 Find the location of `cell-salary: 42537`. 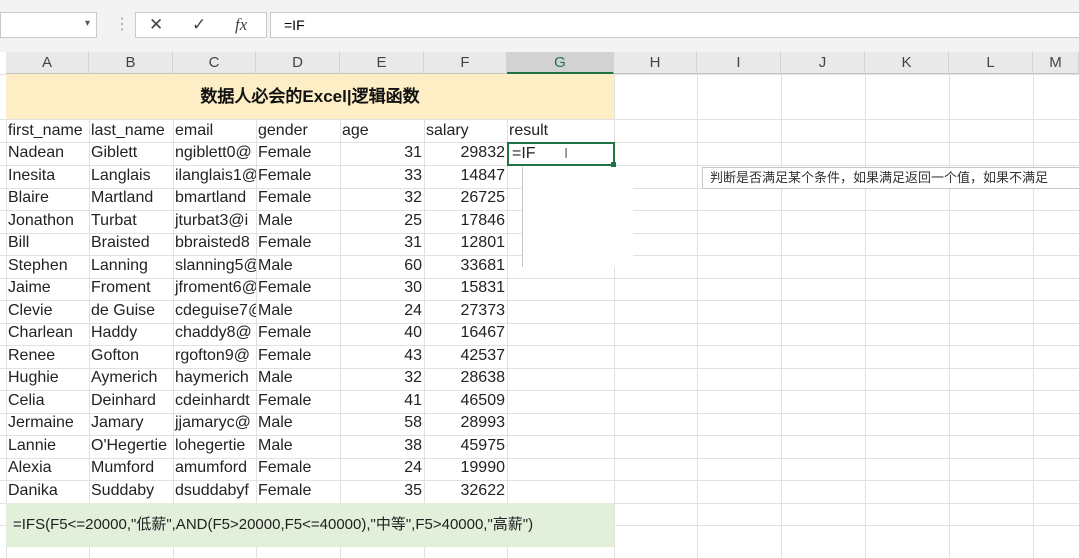

cell-salary: 42537 is located at coordinates (465, 356).